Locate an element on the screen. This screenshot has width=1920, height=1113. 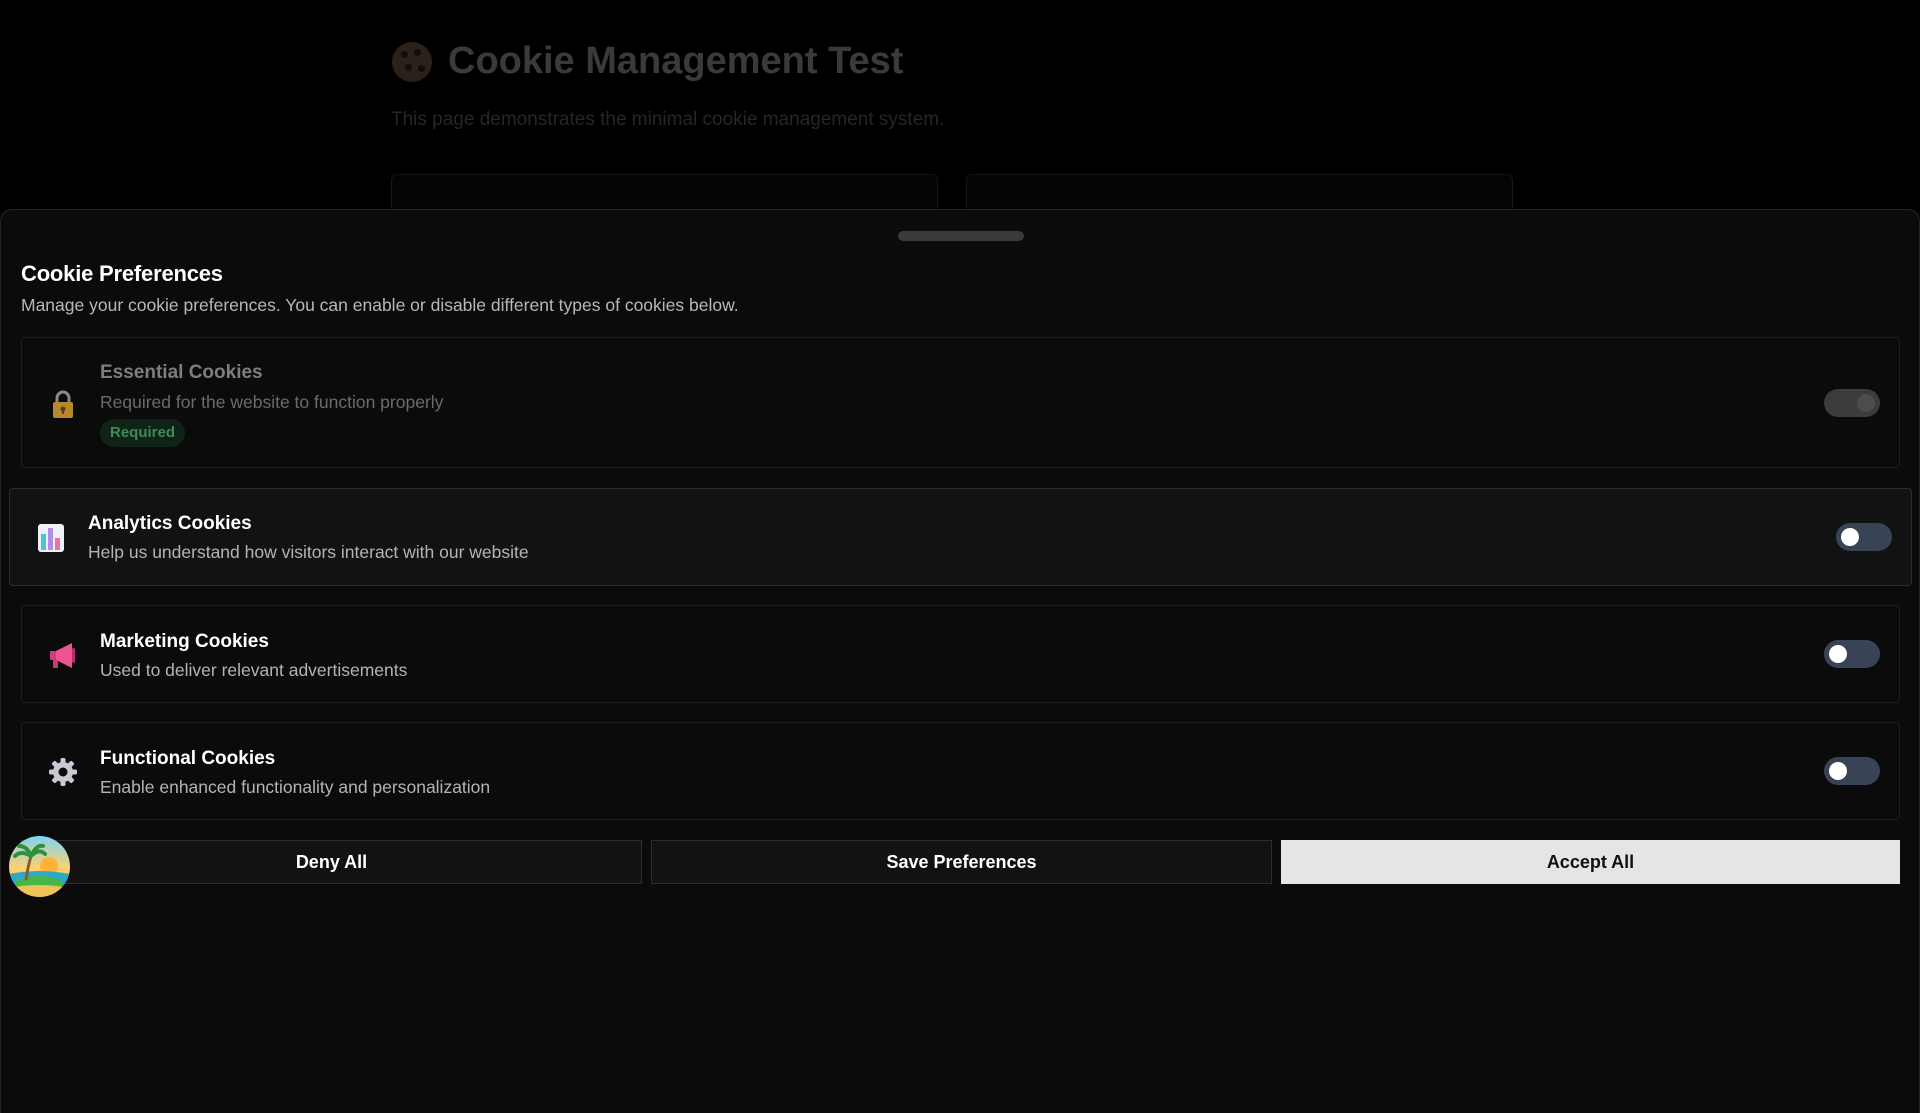
cookie-category-name: Marketing Cookies is located at coordinates (184, 641).